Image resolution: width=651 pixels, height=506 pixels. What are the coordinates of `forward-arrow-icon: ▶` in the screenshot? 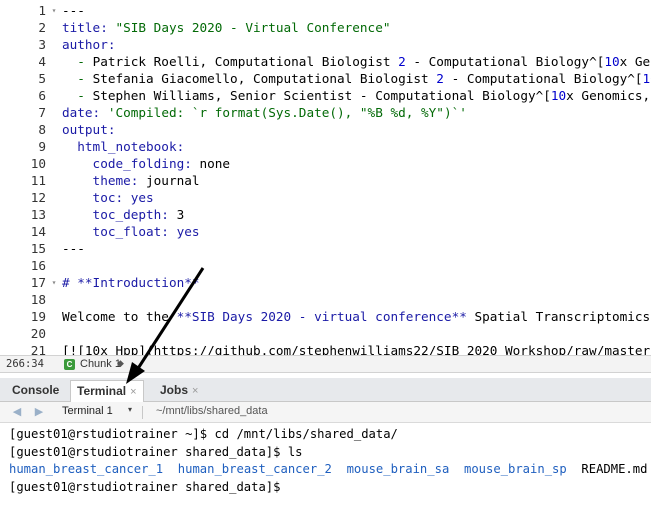 It's located at (39, 412).